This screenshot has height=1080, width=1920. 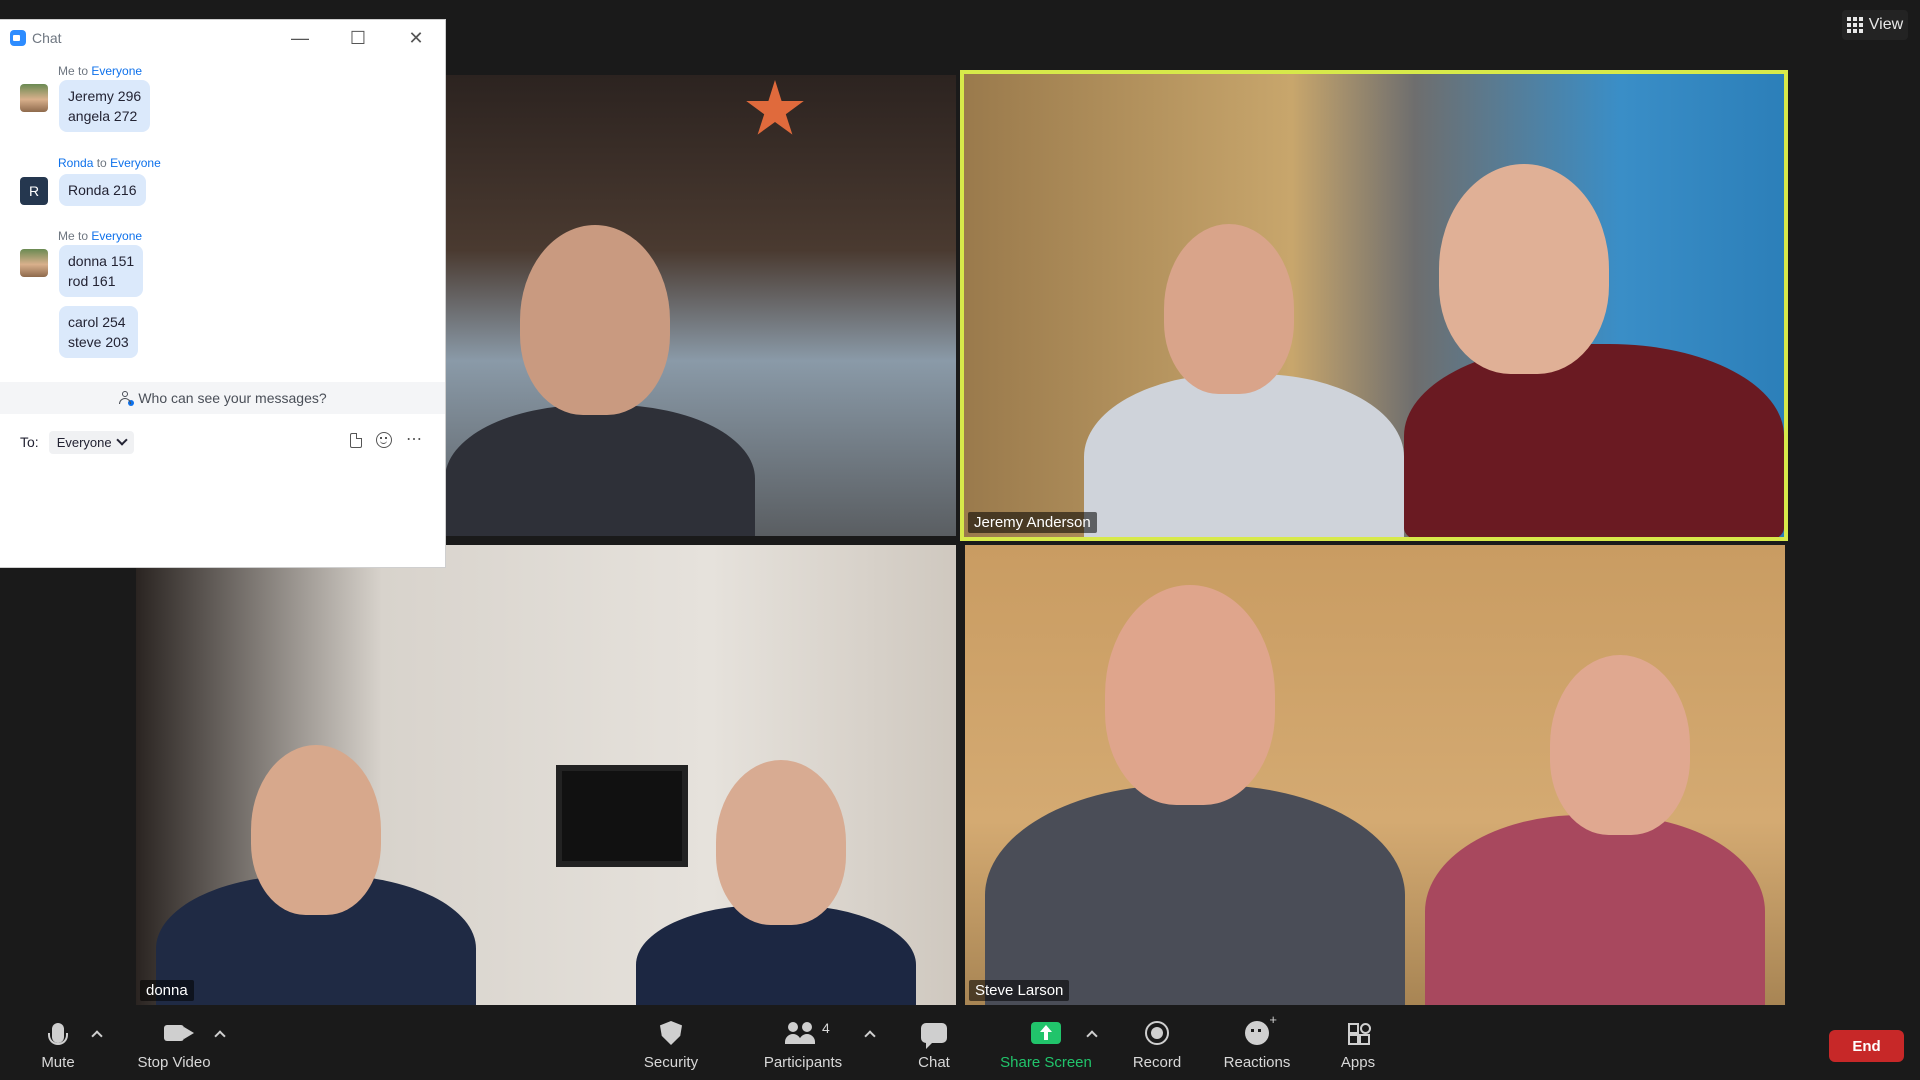 I want to click on message-line: rod 161, so click(x=92, y=281).